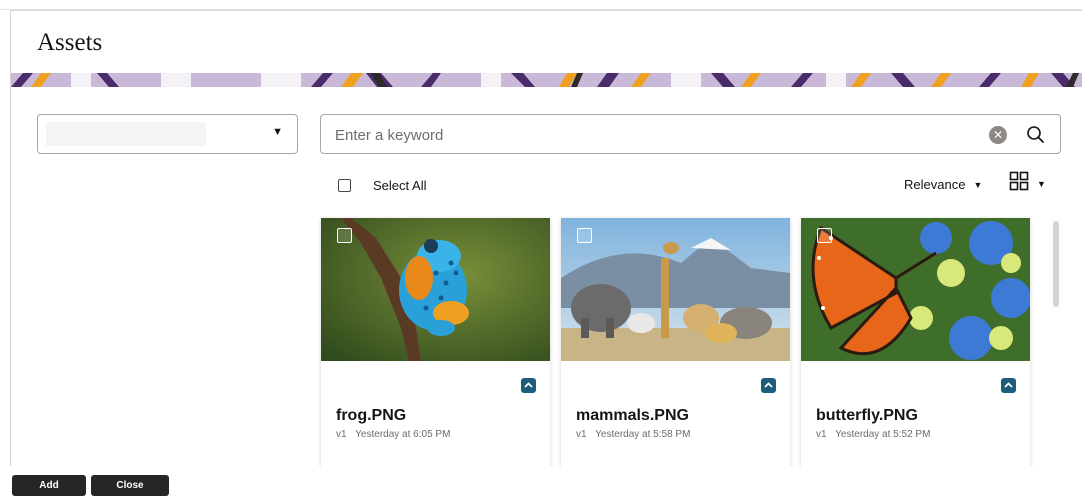 Image resolution: width=1082 pixels, height=498 pixels. I want to click on top-strip, so click(541, 5).